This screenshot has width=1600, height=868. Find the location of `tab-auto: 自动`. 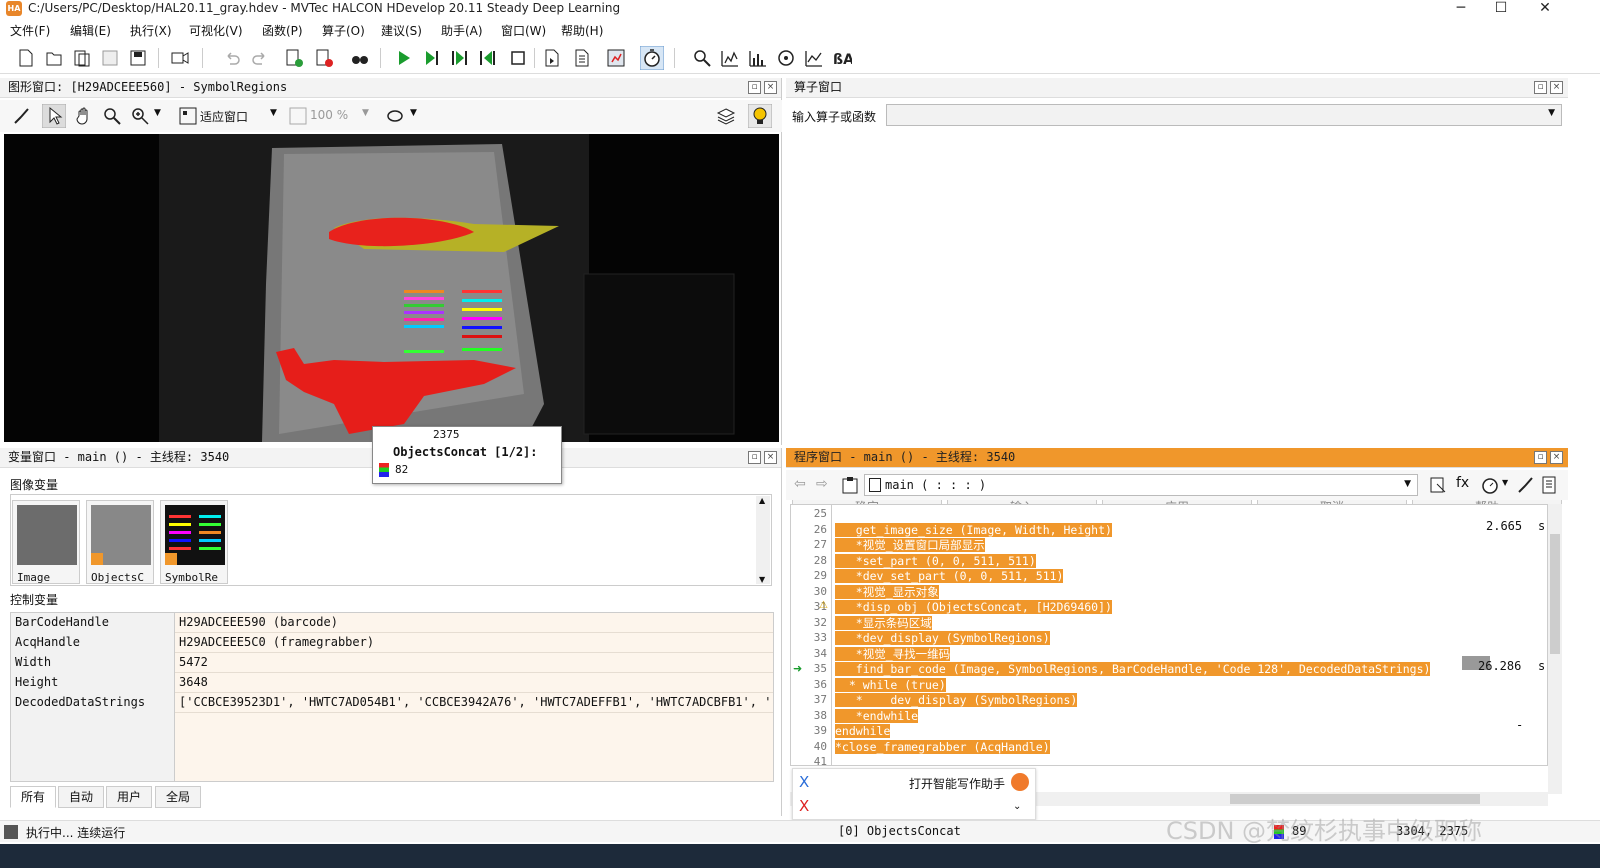

tab-auto: 自动 is located at coordinates (81, 797).